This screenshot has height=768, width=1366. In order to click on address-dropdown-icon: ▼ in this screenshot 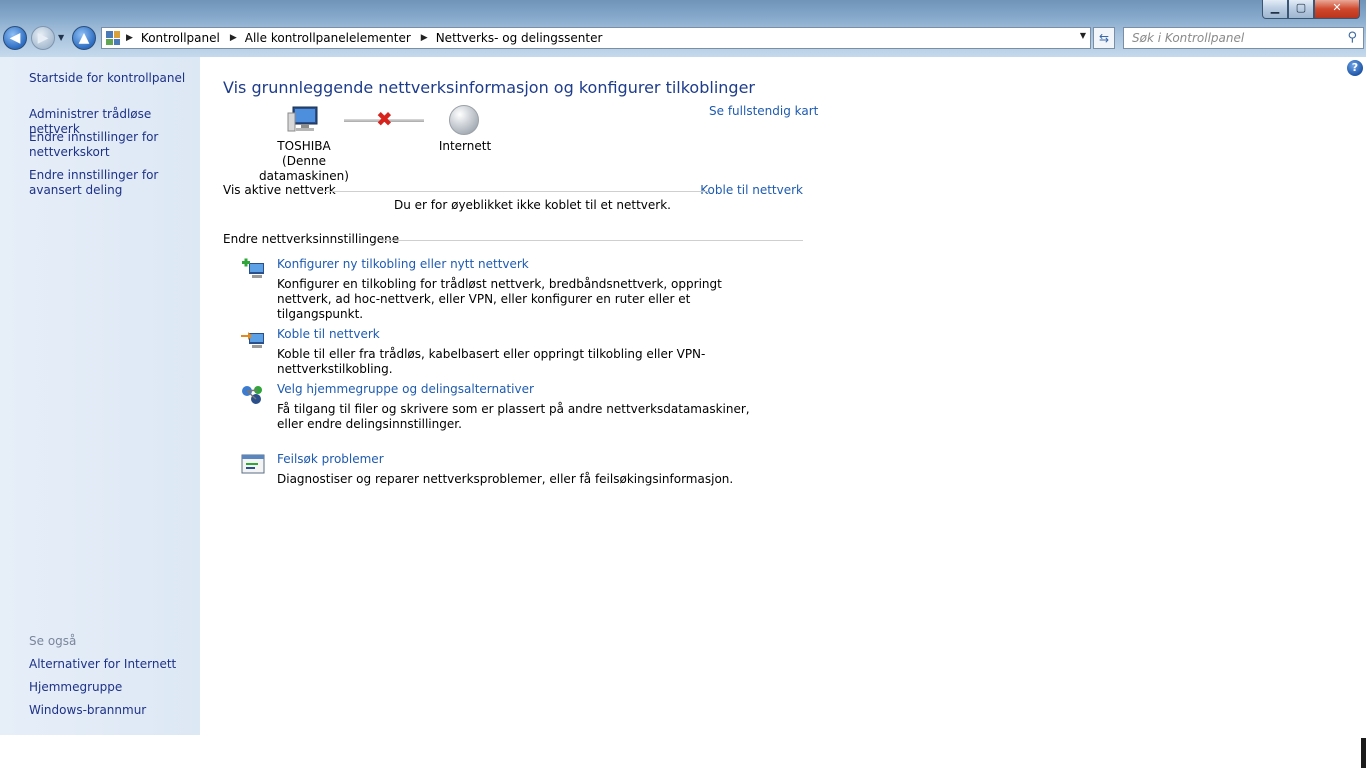, I will do `click(1083, 35)`.